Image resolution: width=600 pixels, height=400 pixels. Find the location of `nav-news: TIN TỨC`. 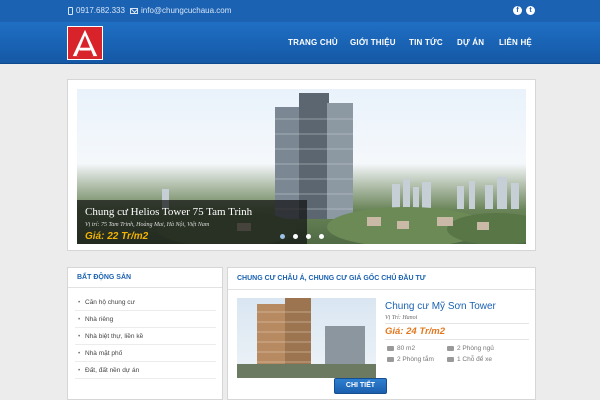

nav-news: TIN TỨC is located at coordinates (426, 42).